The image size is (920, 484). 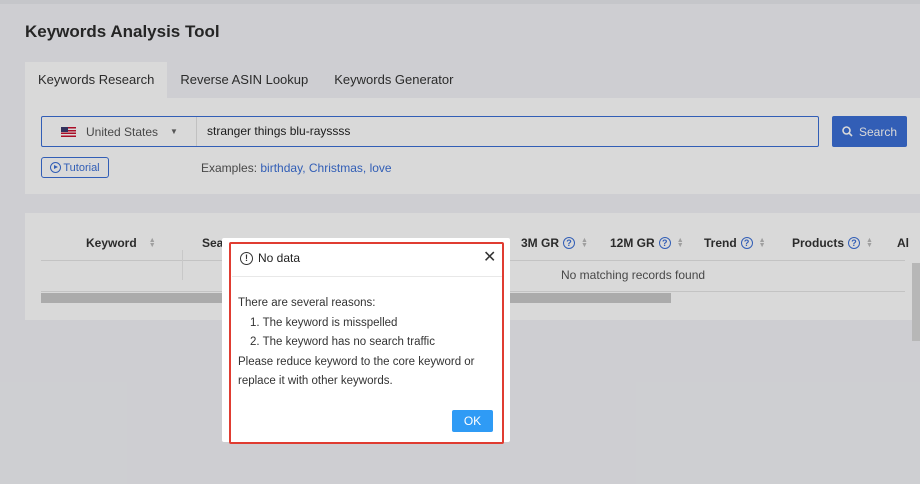 What do you see at coordinates (307, 303) in the screenshot?
I see `dialog-line: There are several reasons:` at bounding box center [307, 303].